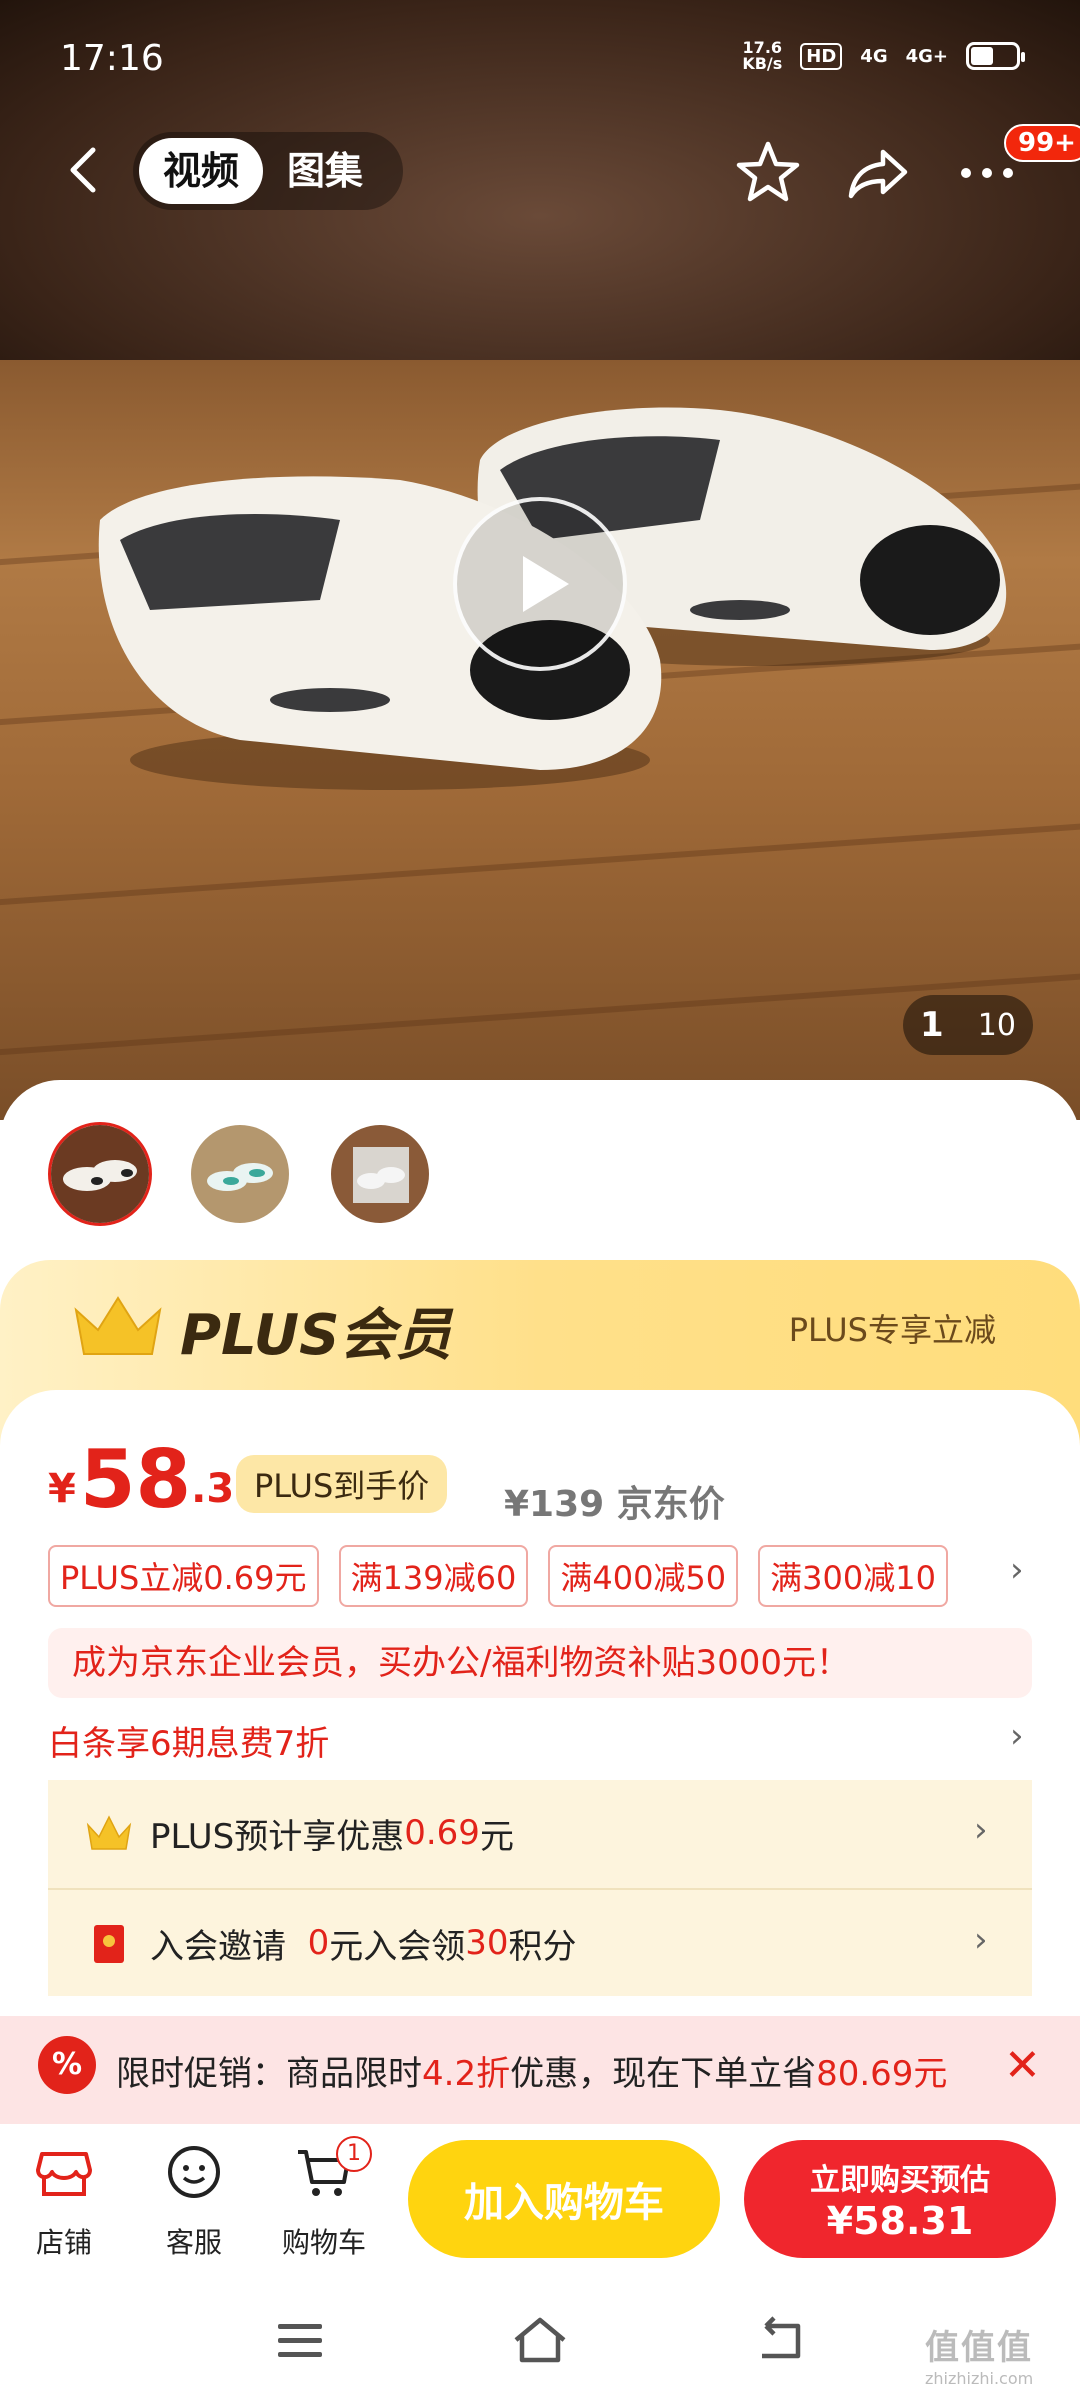 The width and height of the screenshot is (1080, 2400). What do you see at coordinates (643, 1576) in the screenshot?
I see `coupon-tag: 满400减50` at bounding box center [643, 1576].